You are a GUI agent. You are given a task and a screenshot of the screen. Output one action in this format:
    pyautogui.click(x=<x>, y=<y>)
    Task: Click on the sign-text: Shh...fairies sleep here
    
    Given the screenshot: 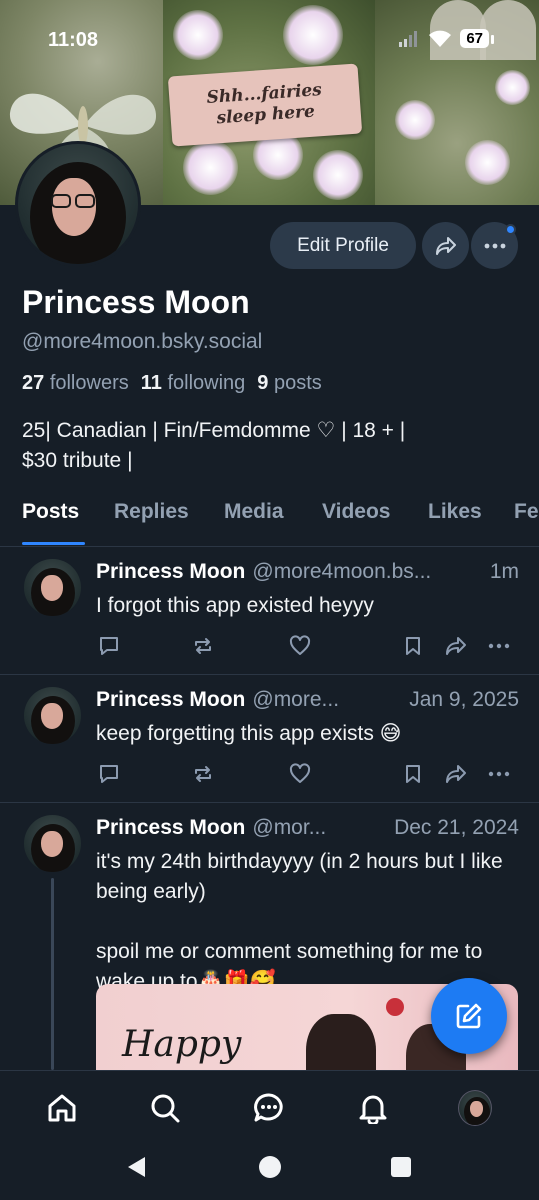 What is the action you would take?
    pyautogui.click(x=264, y=104)
    